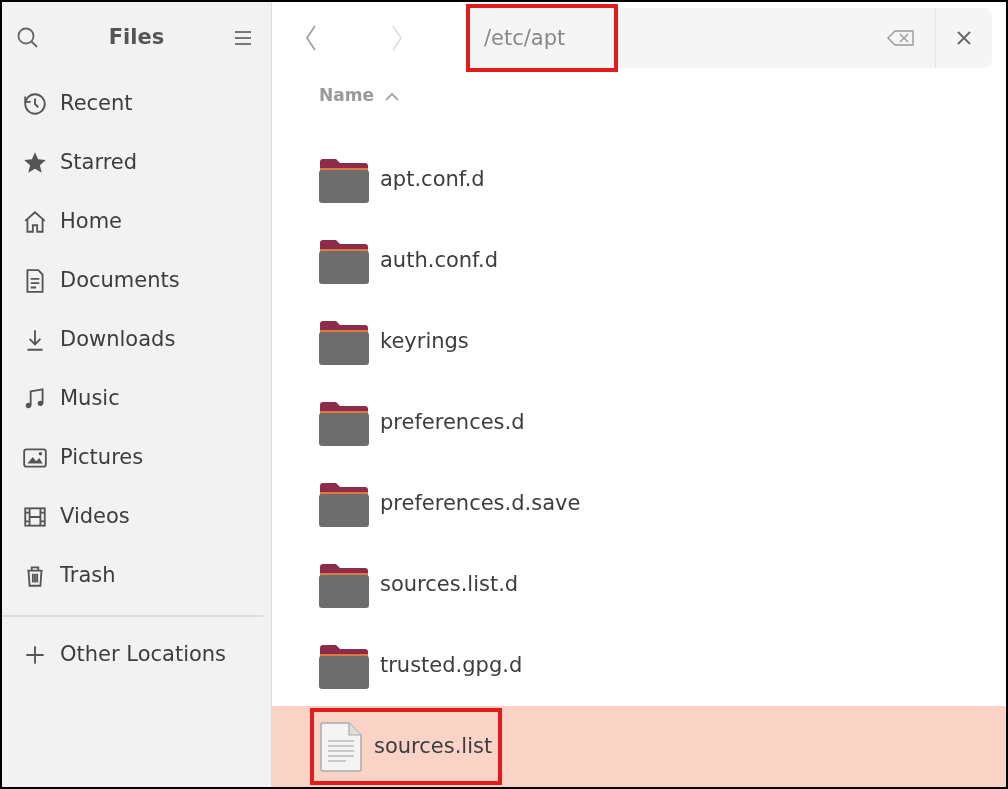  I want to click on clock-icon, so click(35, 103).